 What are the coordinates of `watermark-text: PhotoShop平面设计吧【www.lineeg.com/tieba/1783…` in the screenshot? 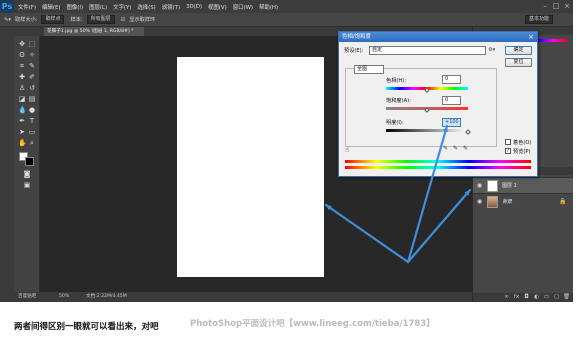 It's located at (312, 324).